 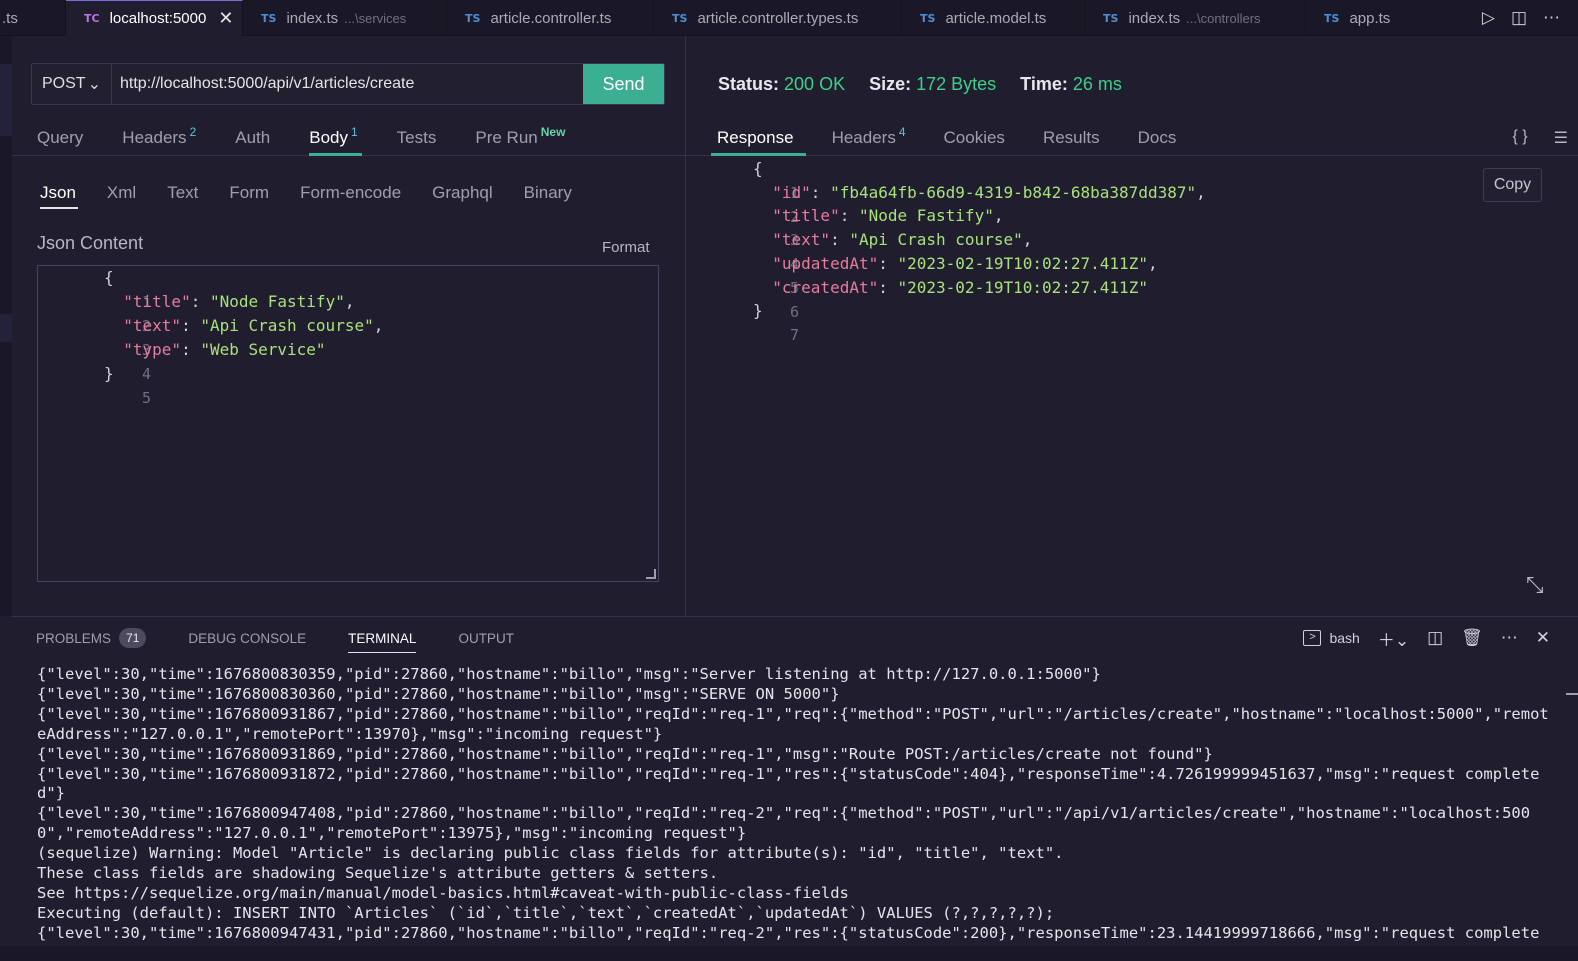 I want to click on url-input, so click(x=347, y=84).